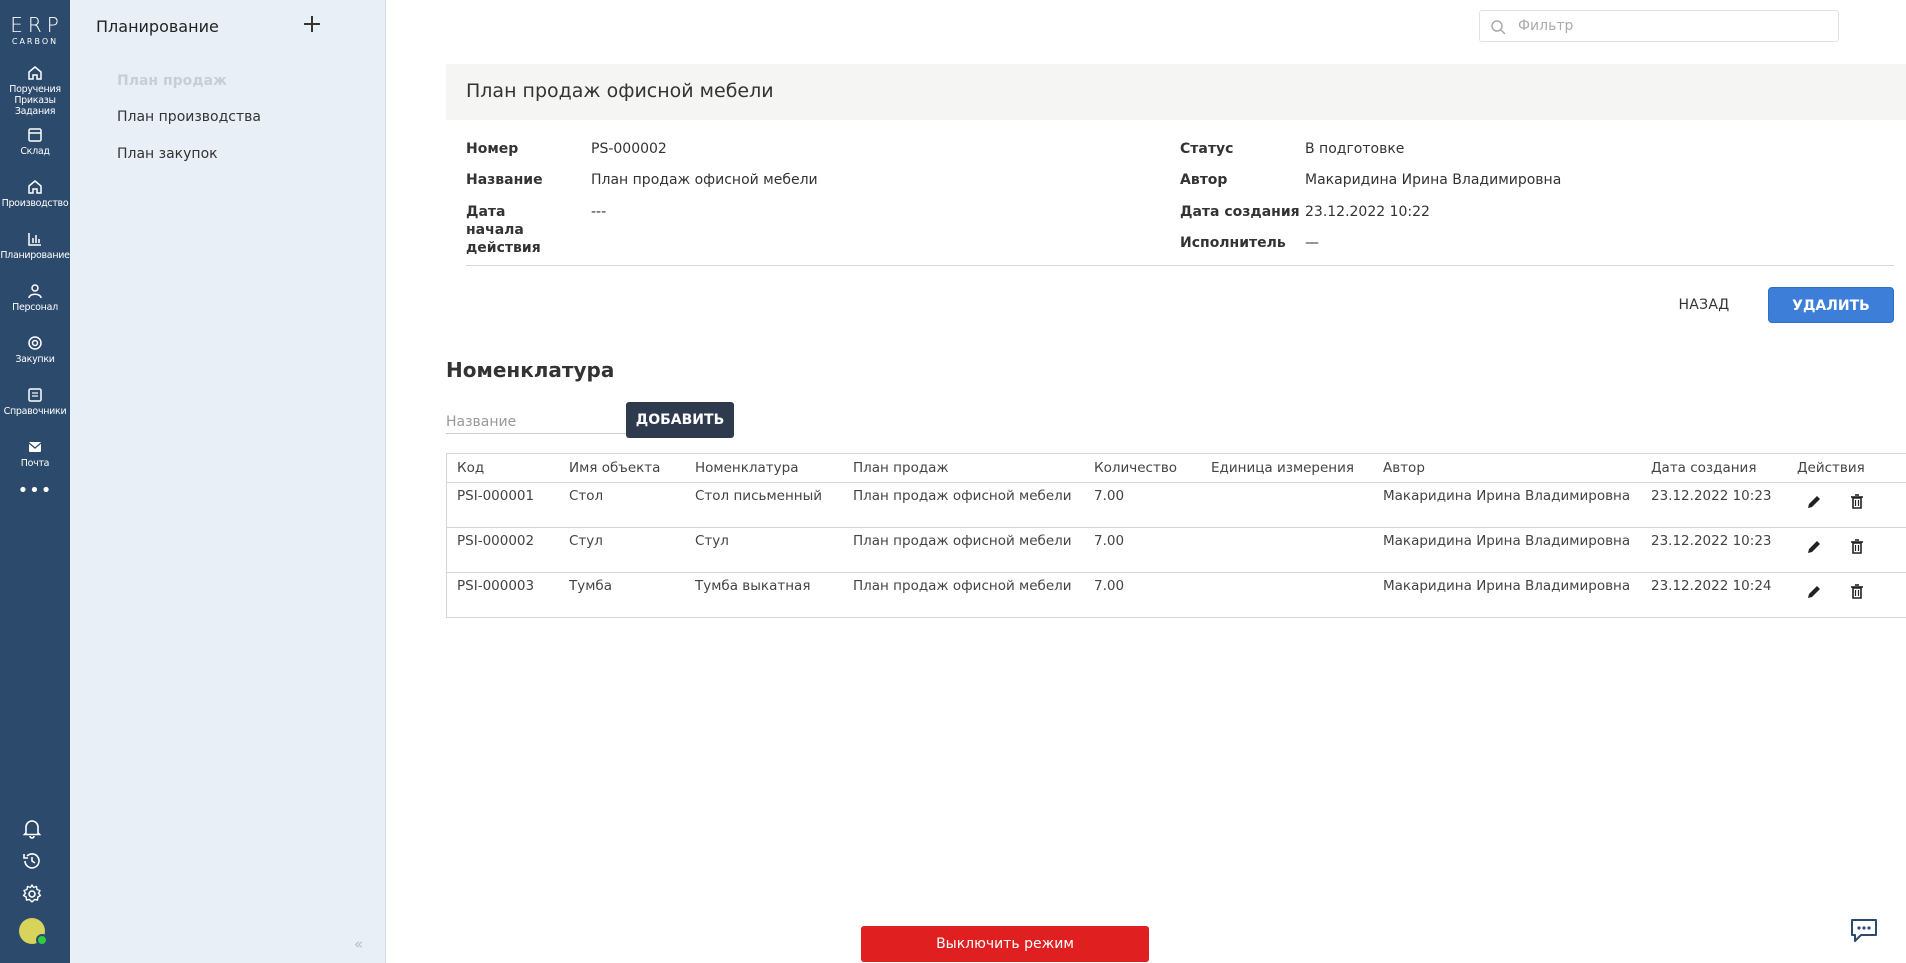 This screenshot has width=1906, height=963. What do you see at coordinates (1831, 305) in the screenshot?
I see `delete-button: УДАЛИТЬ` at bounding box center [1831, 305].